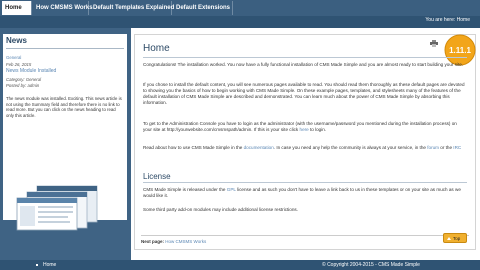 The height and width of the screenshot is (270, 480). Describe the element at coordinates (57, 208) in the screenshot. I see `screenshot-image` at that location.